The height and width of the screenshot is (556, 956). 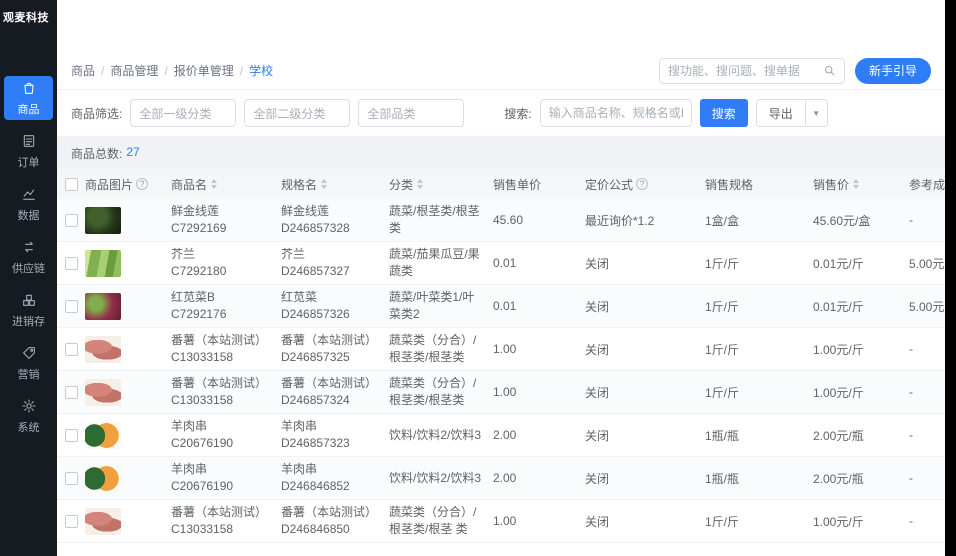 What do you see at coordinates (202, 486) in the screenshot?
I see `goods-code: C20676190` at bounding box center [202, 486].